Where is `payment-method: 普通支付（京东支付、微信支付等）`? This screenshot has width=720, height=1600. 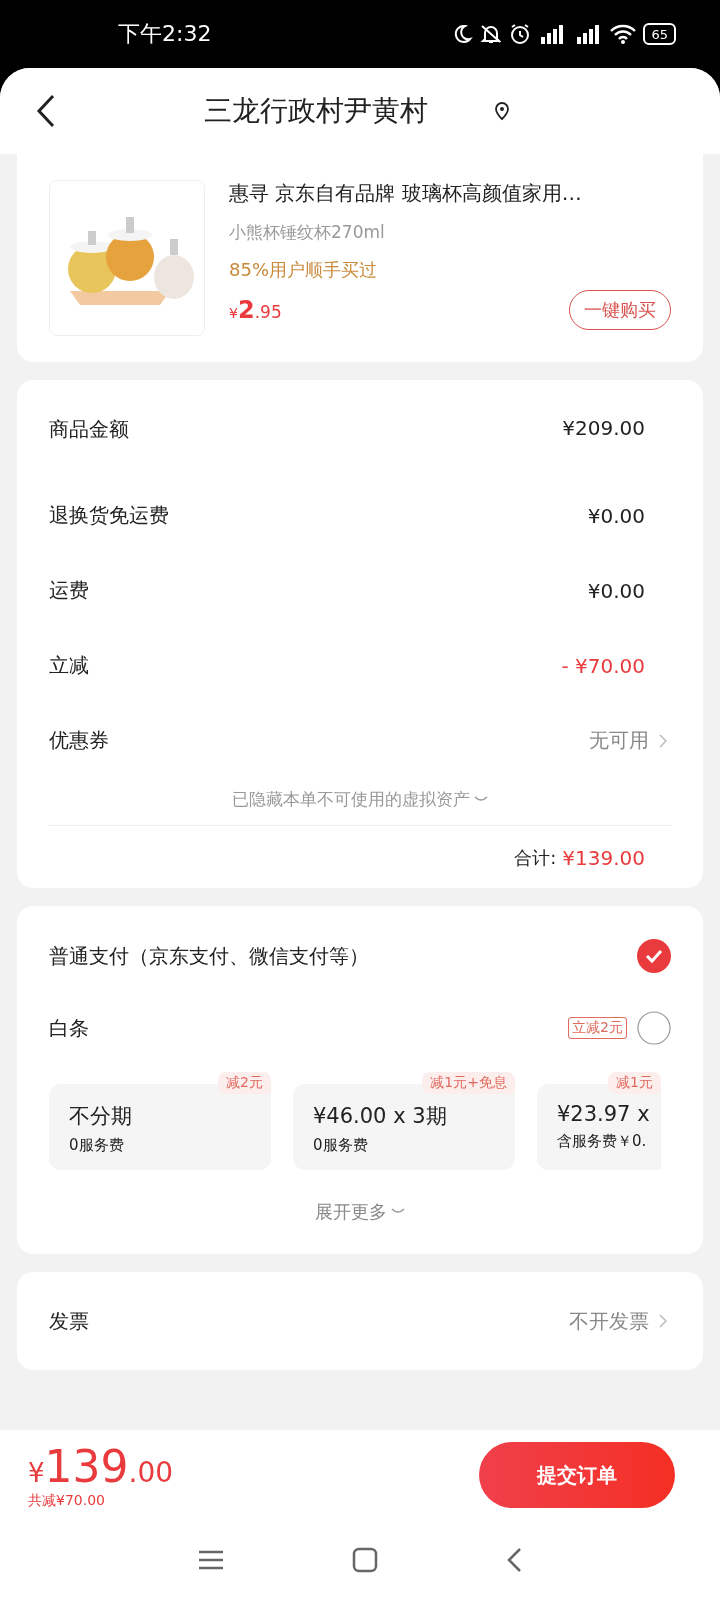 payment-method: 普通支付（京东支付、微信支付等） is located at coordinates (209, 956).